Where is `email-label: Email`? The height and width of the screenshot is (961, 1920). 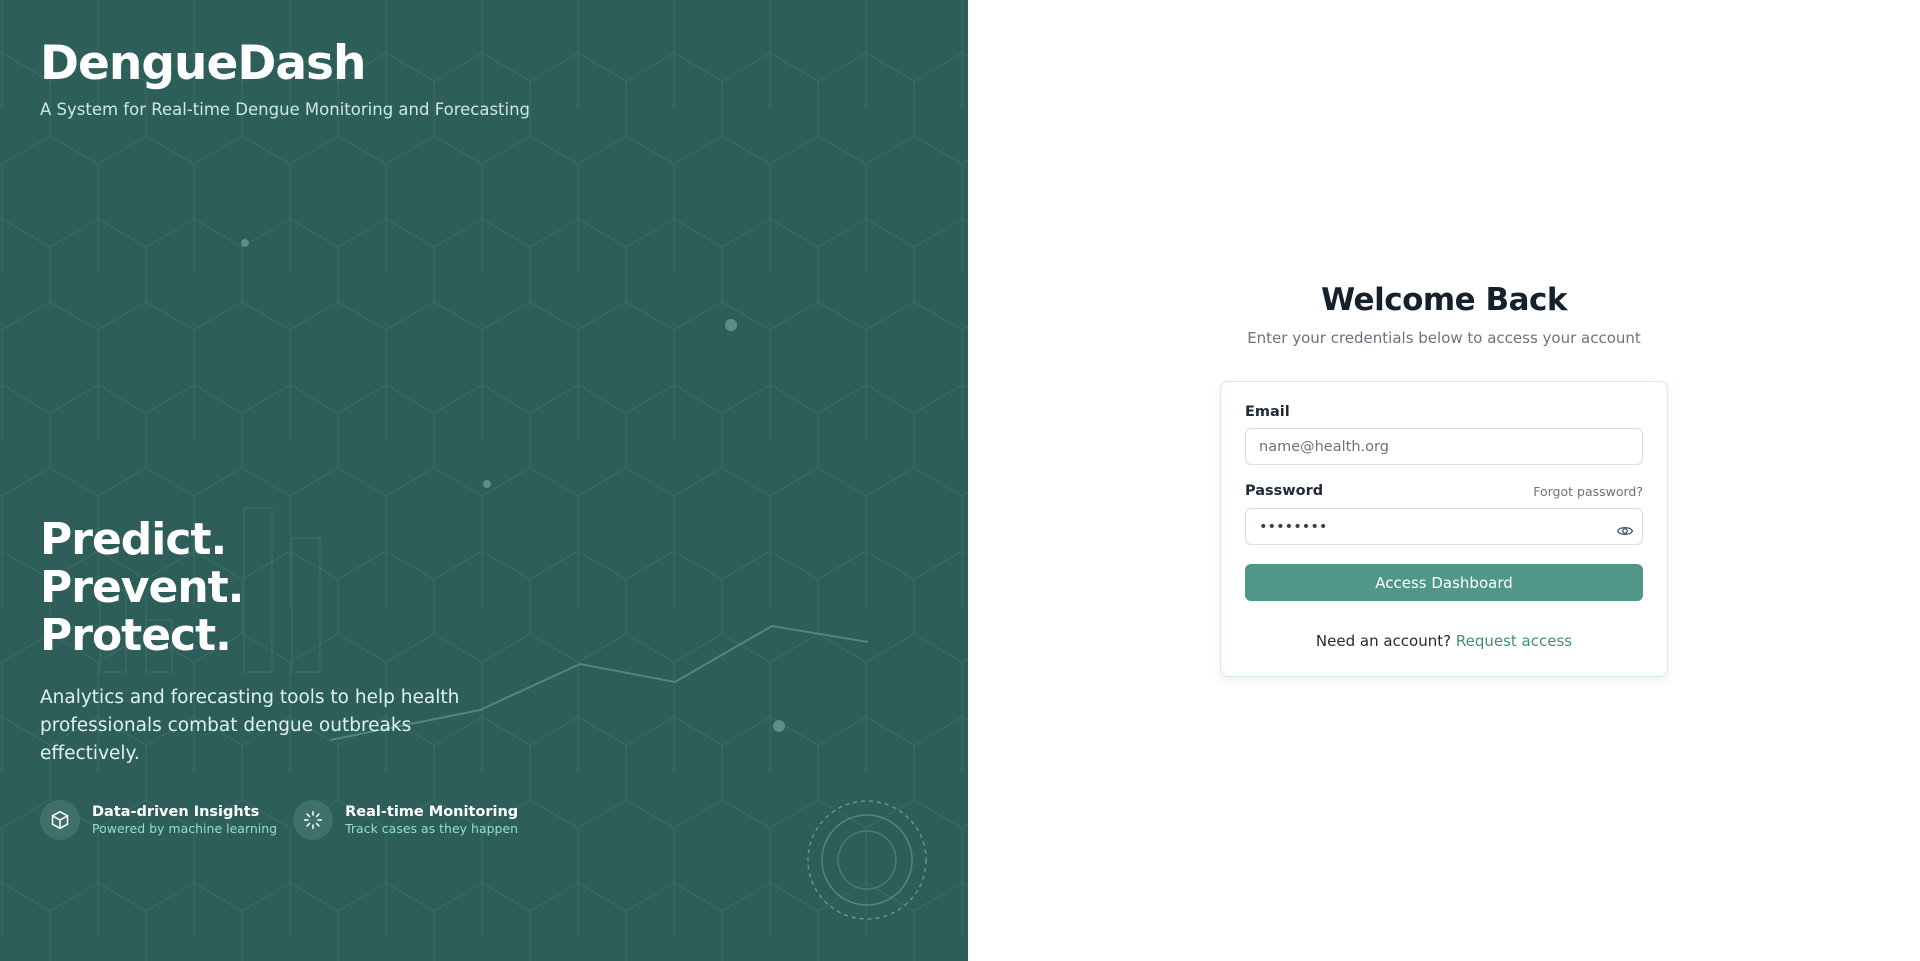
email-label: Email is located at coordinates (1267, 412).